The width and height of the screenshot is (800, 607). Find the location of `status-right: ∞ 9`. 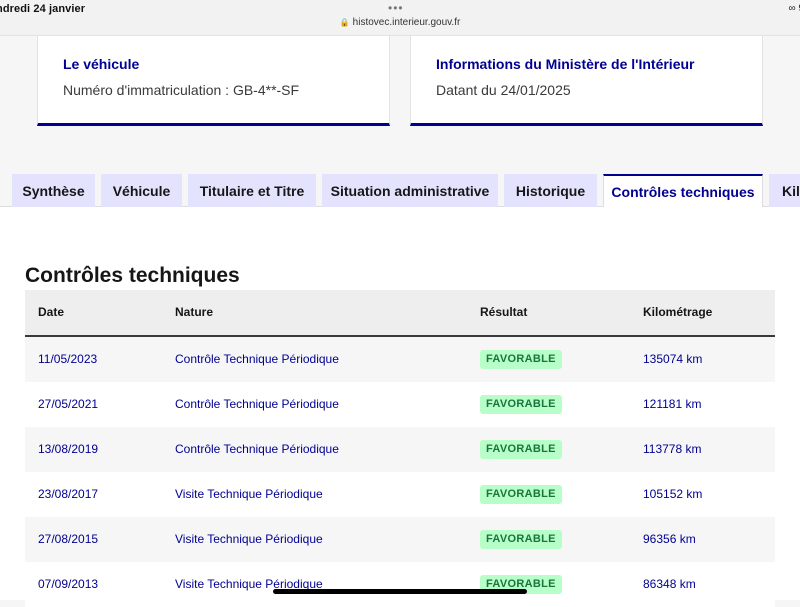

status-right: ∞ 9 is located at coordinates (794, 8).